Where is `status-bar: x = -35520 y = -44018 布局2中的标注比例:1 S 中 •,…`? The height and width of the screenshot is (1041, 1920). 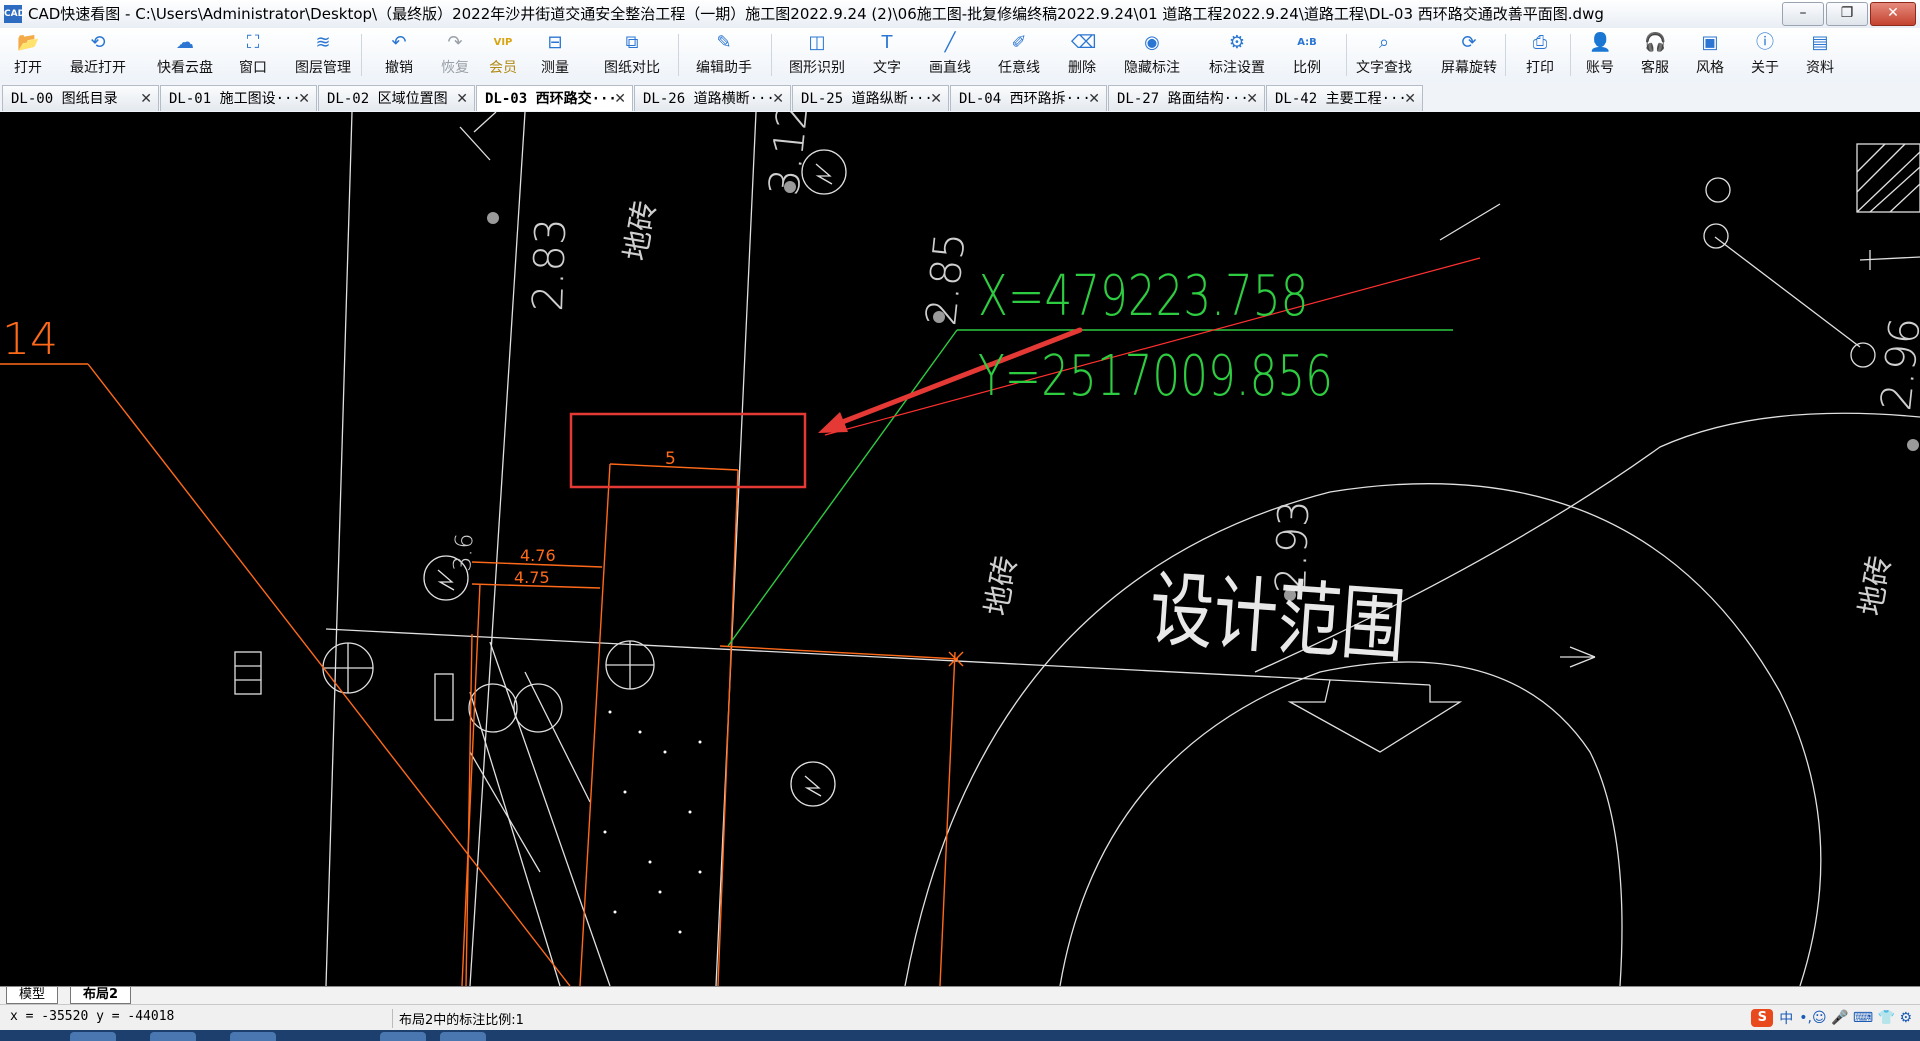
status-bar: x = -35520 y = -44018 布局2中的标注比例:1 S 中 •,… is located at coordinates (960, 1017).